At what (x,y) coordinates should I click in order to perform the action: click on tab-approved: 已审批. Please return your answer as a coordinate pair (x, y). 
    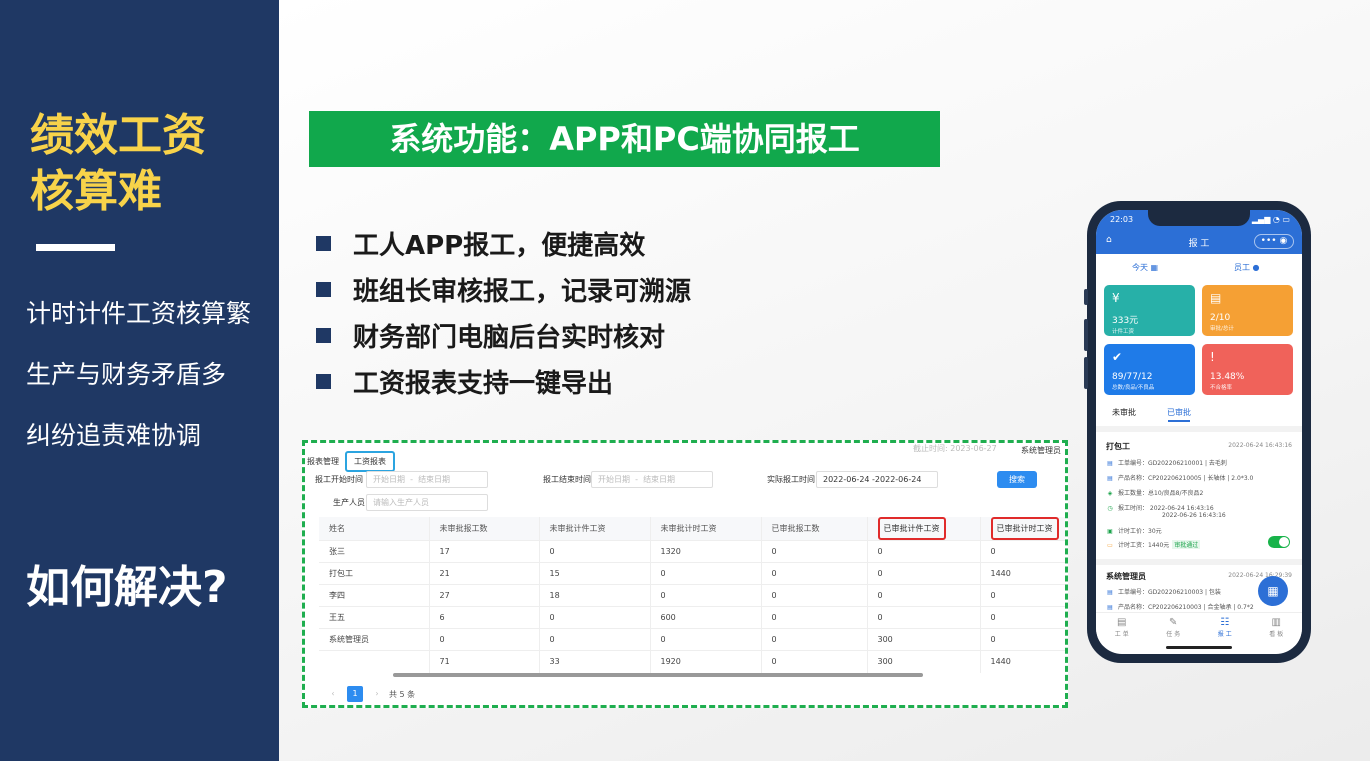
    Looking at the image, I should click on (1179, 412).